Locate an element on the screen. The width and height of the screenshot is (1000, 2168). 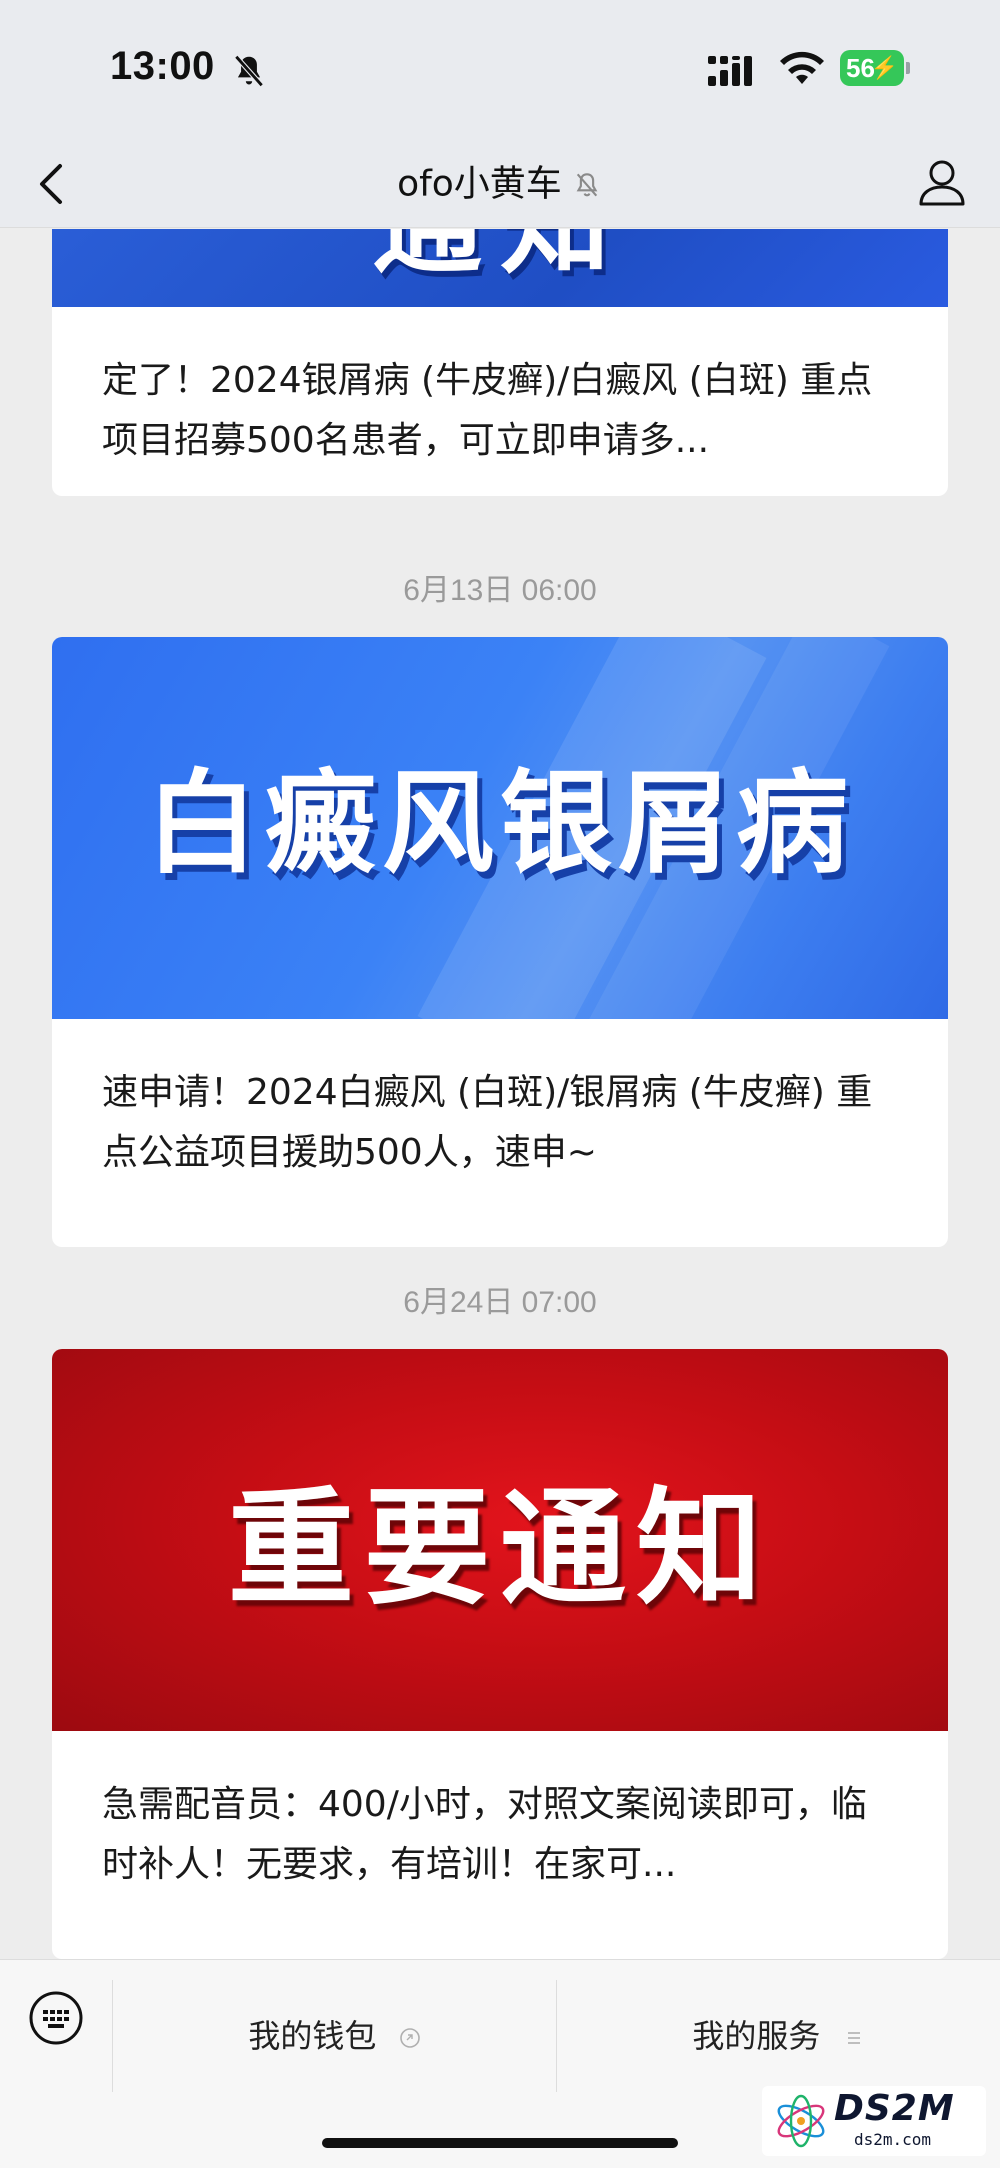
bell-off-icon is located at coordinates (587, 184).